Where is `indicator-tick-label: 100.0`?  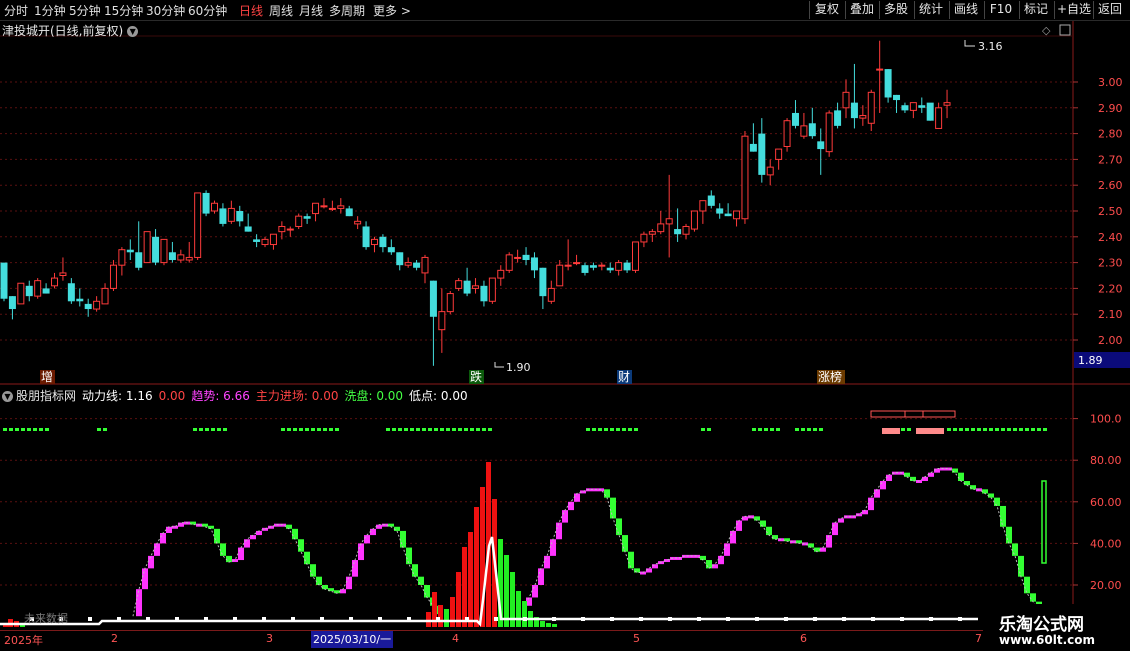
indicator-tick-label: 100.0 is located at coordinates (1106, 419).